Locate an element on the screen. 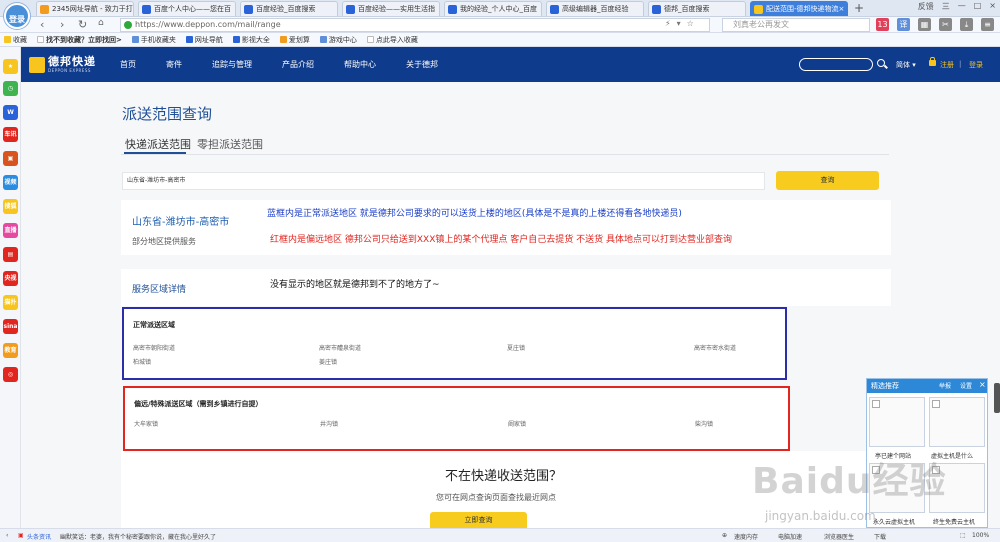 Image resolution: width=1000 pixels, height=542 pixels. nav-item: 关于德邦 is located at coordinates (422, 64).